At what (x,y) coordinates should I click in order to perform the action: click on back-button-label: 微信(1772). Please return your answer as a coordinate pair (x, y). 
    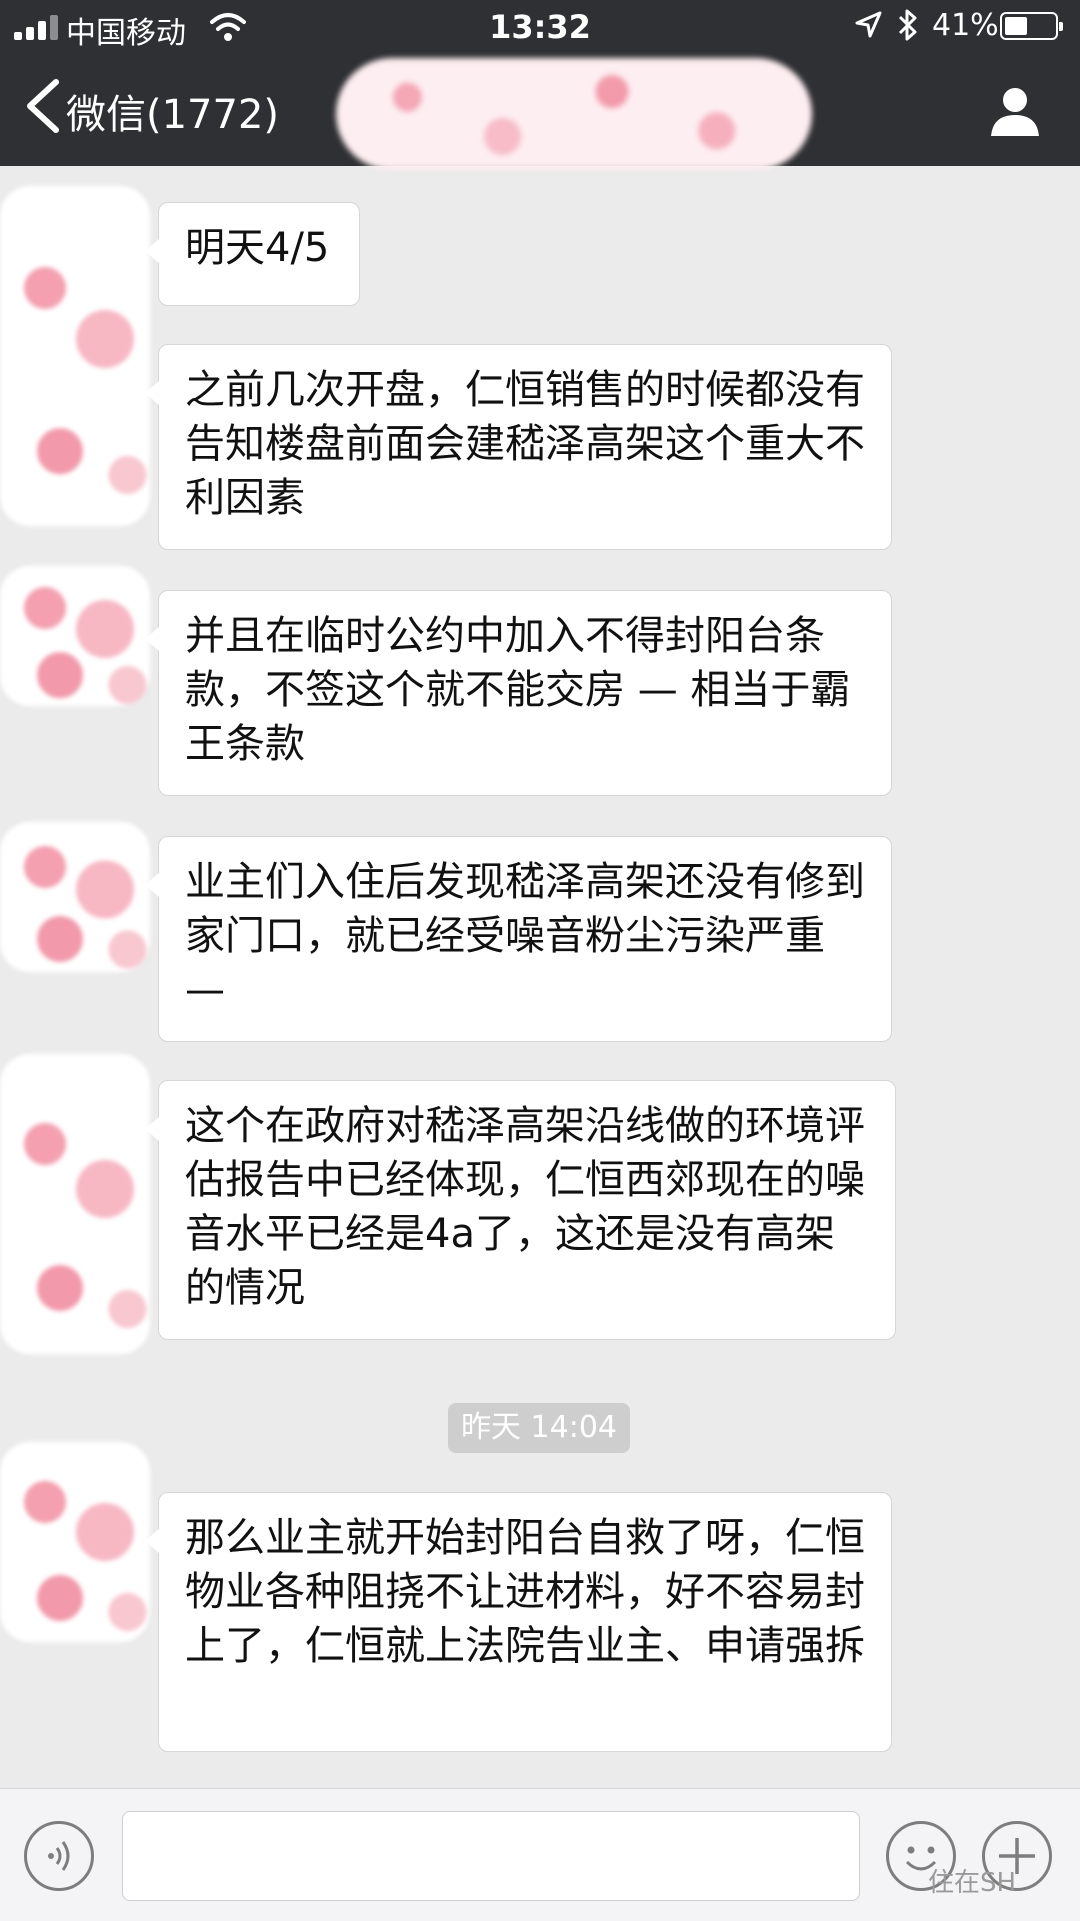
    Looking at the image, I should click on (172, 111).